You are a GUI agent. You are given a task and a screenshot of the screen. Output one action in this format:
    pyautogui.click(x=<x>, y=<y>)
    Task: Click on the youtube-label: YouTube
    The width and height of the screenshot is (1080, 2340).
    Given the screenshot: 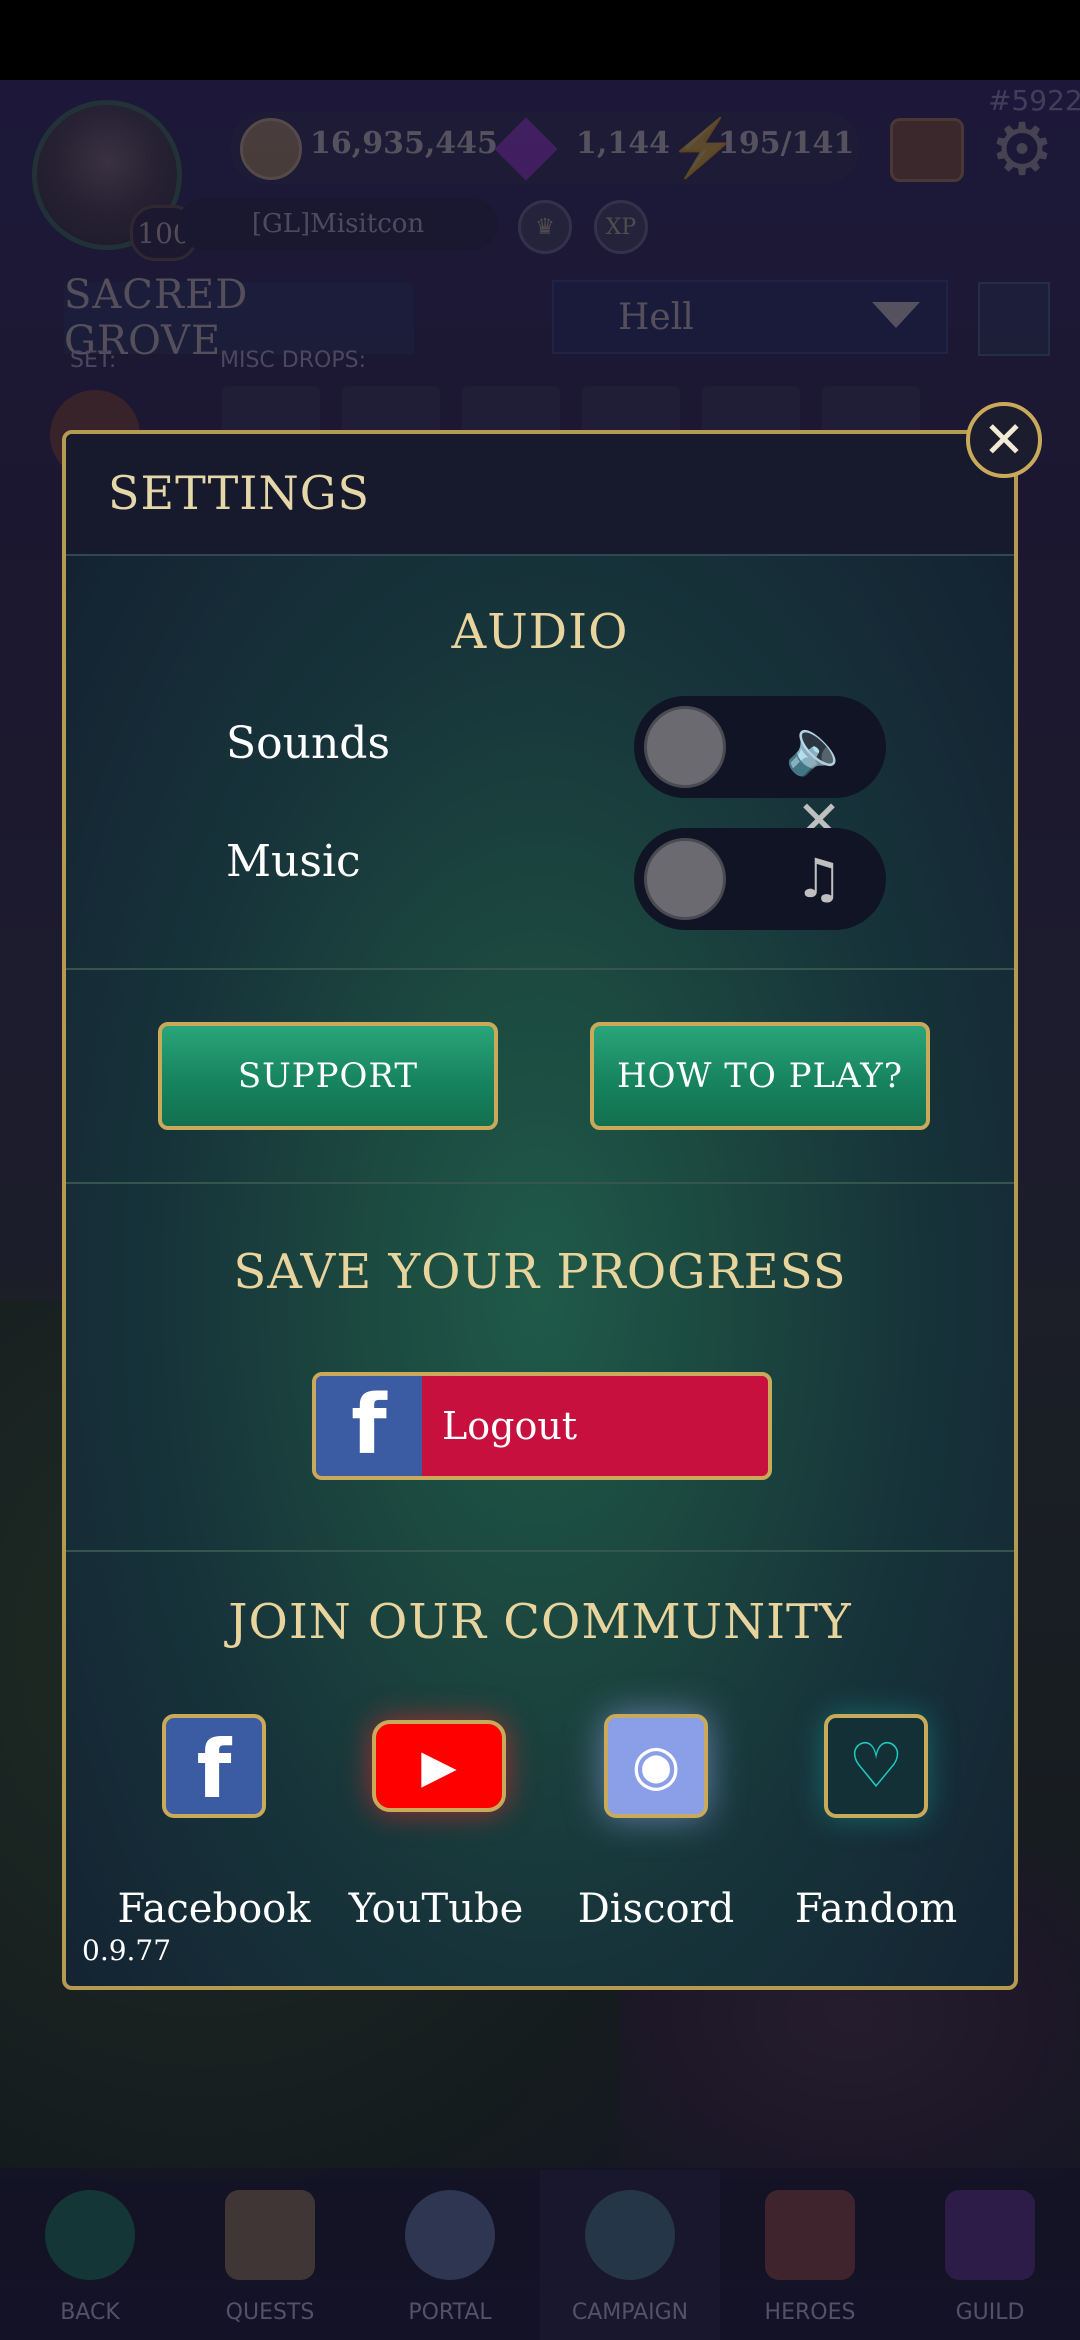 What is the action you would take?
    pyautogui.click(x=436, y=1909)
    